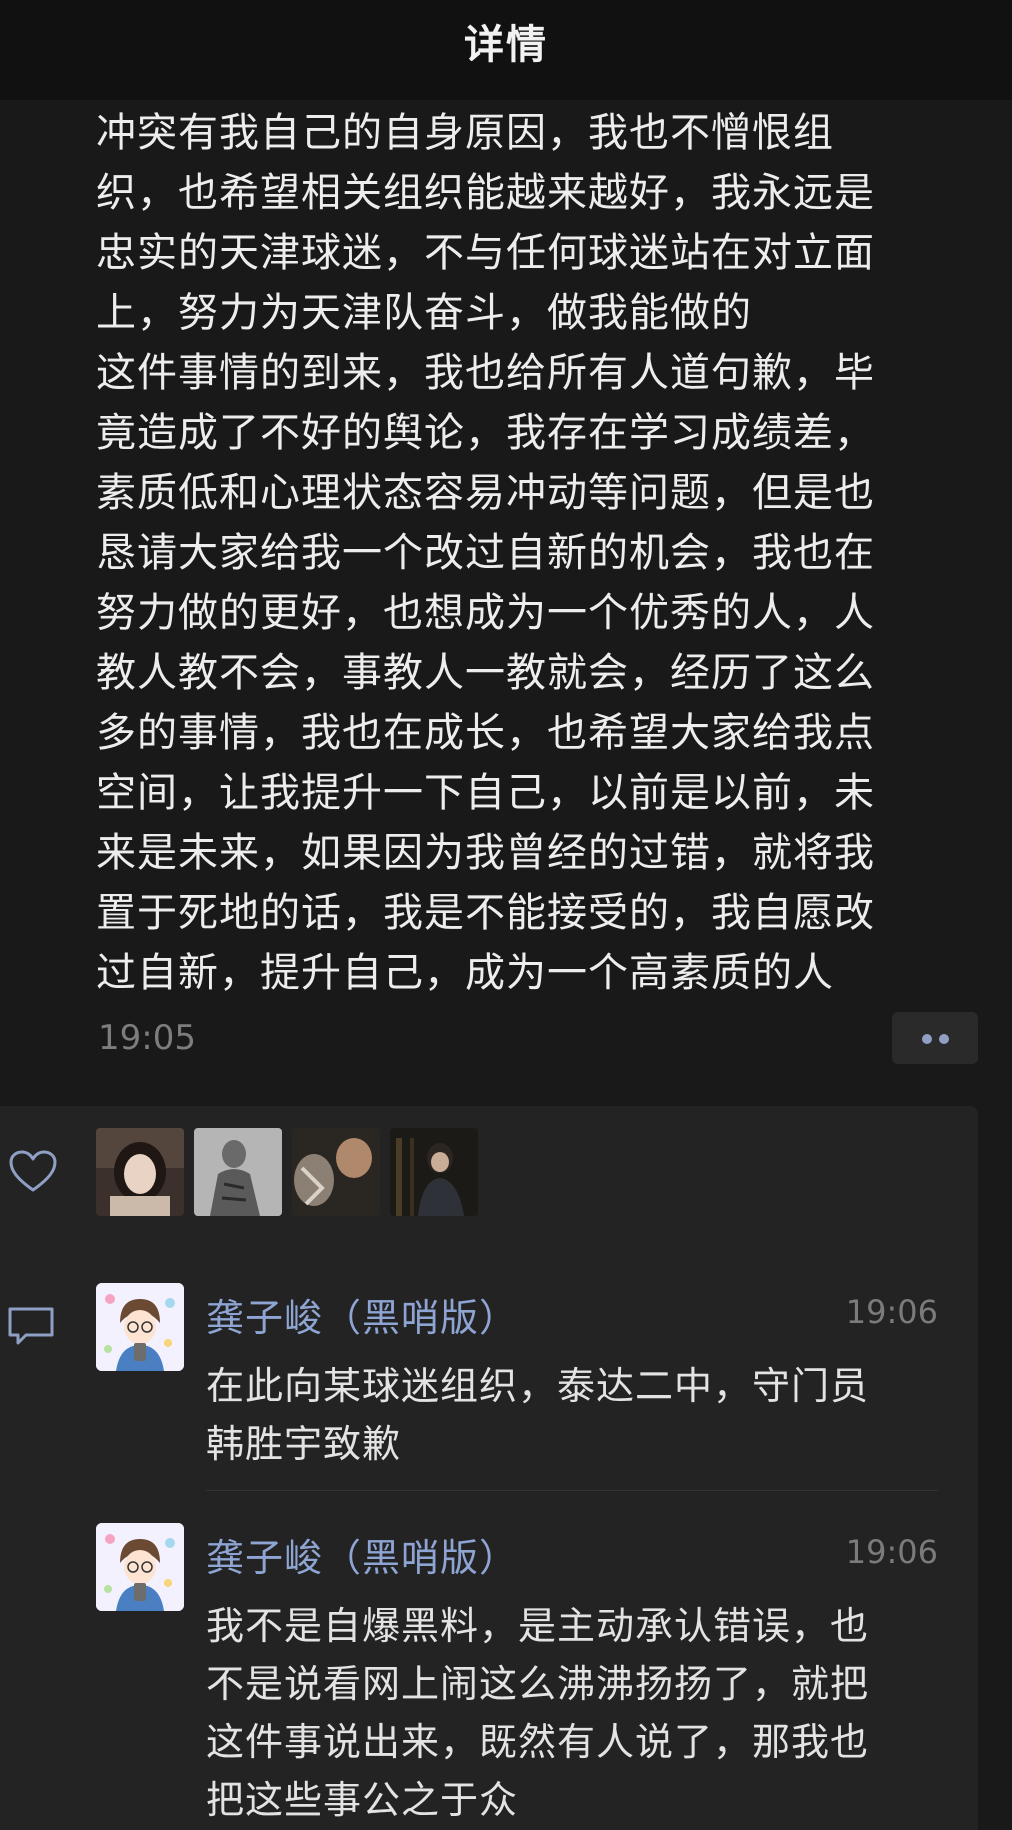  Describe the element at coordinates (538, 1626) in the screenshot. I see `comment-line: 我不是自爆黑料，是主动承认错误，也` at that location.